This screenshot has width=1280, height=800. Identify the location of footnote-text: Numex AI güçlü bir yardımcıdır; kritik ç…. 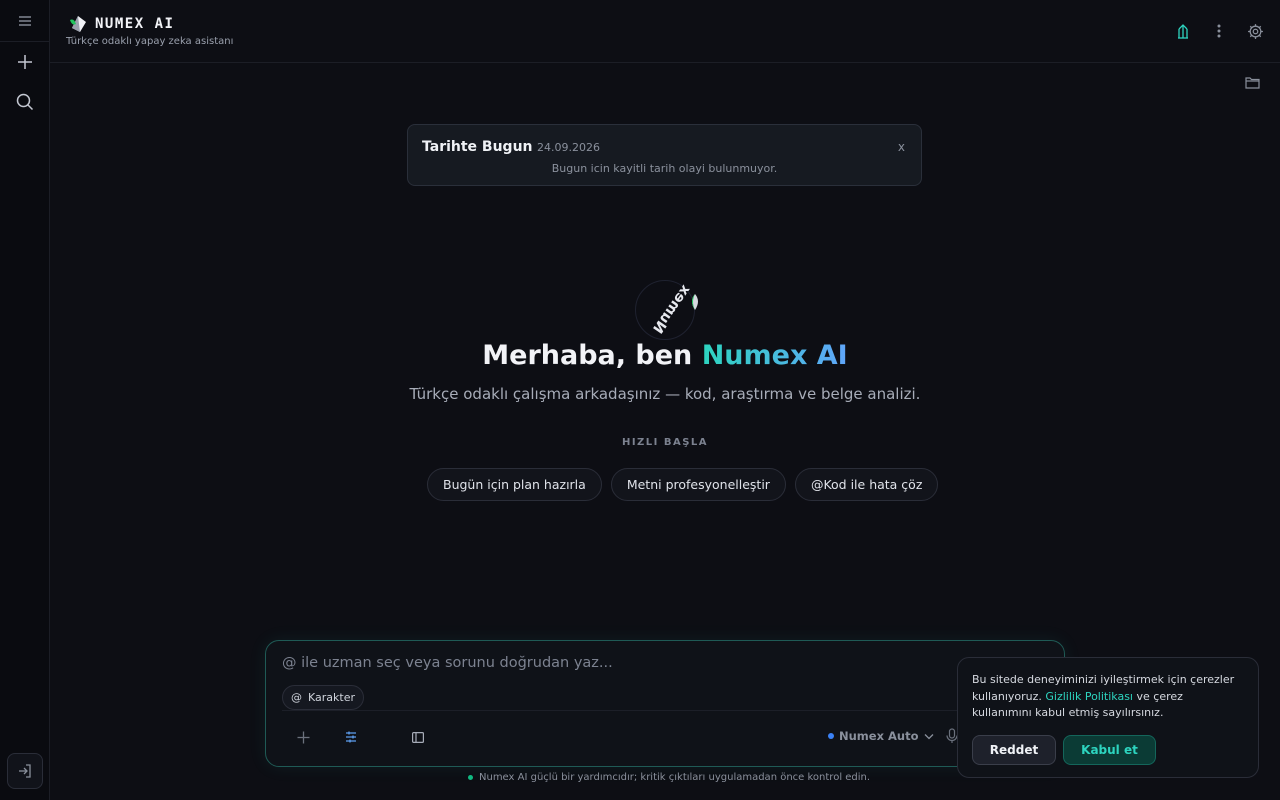
(675, 777).